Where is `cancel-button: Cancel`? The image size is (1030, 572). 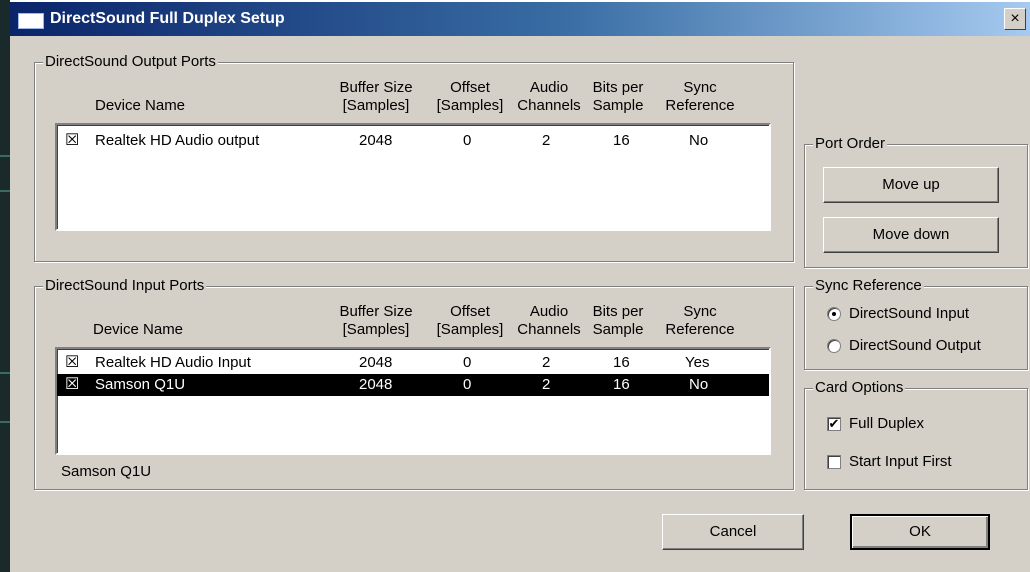
cancel-button: Cancel is located at coordinates (733, 532).